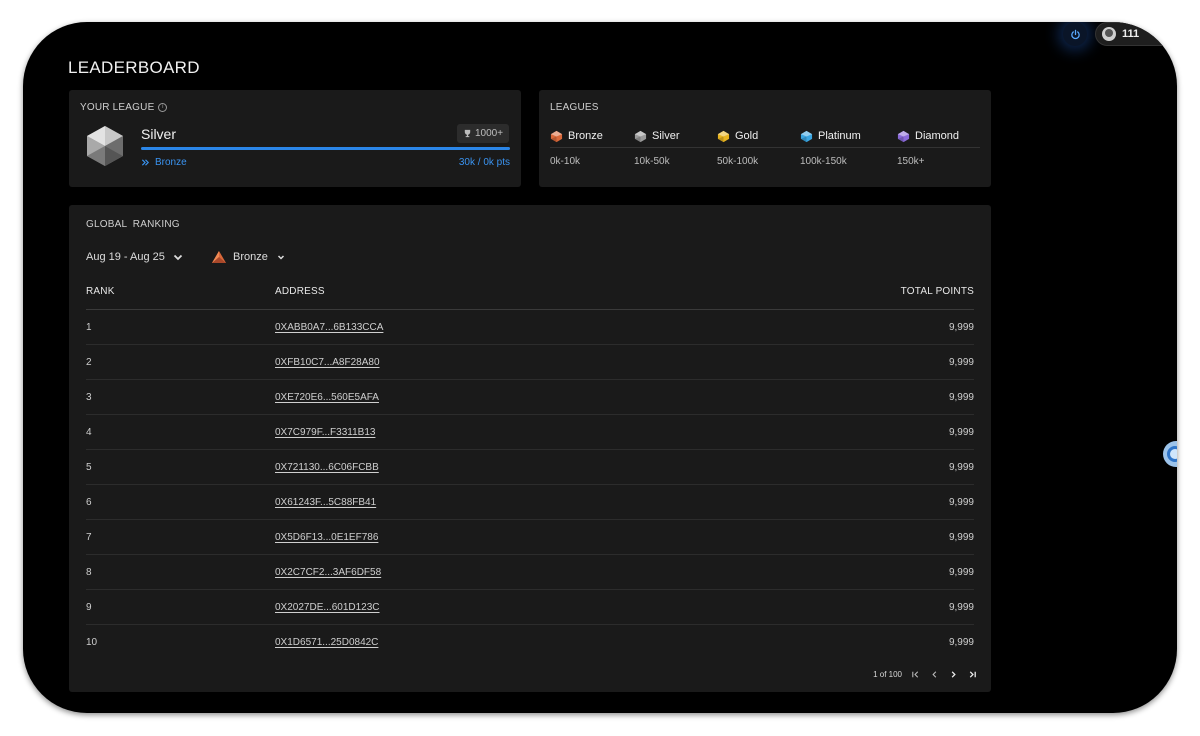 Image resolution: width=1200 pixels, height=736 pixels. I want to click on chevron-right-icon, so click(953, 674).